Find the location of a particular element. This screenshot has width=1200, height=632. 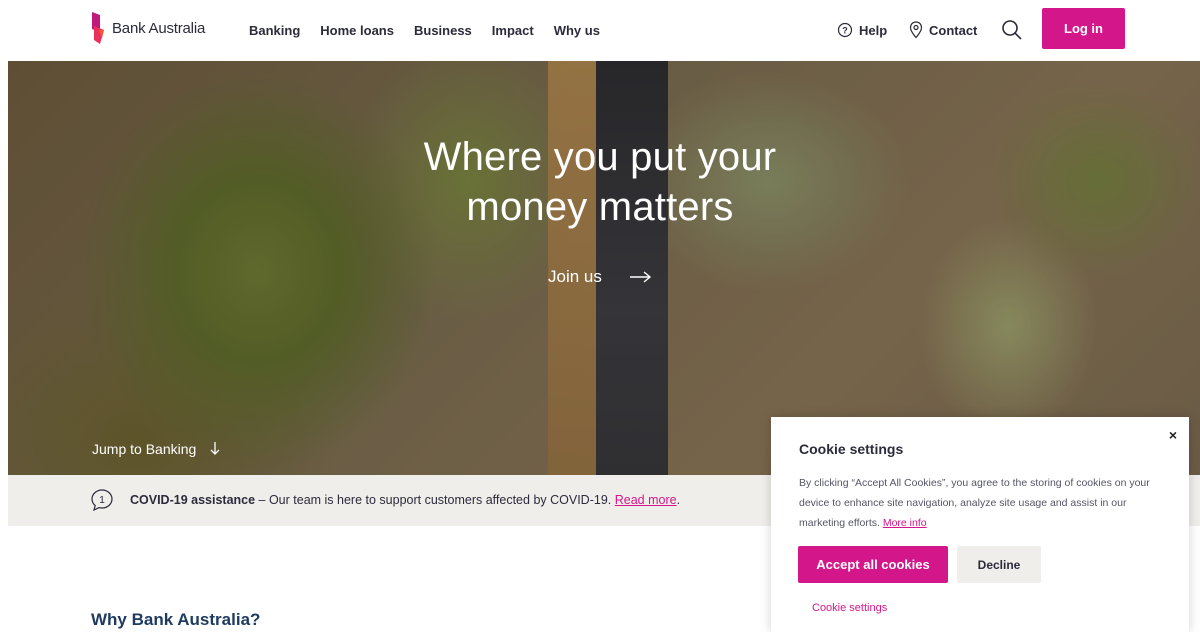

jump-to-banking-link: Jump to Banking is located at coordinates (156, 449).